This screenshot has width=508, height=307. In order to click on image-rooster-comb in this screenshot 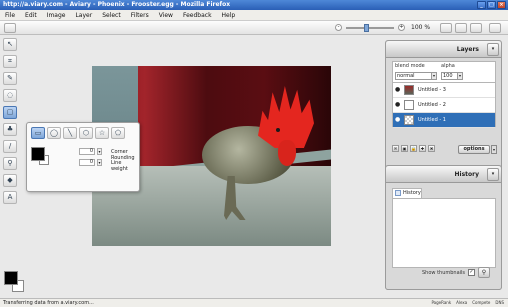, I will do `click(286, 117)`.